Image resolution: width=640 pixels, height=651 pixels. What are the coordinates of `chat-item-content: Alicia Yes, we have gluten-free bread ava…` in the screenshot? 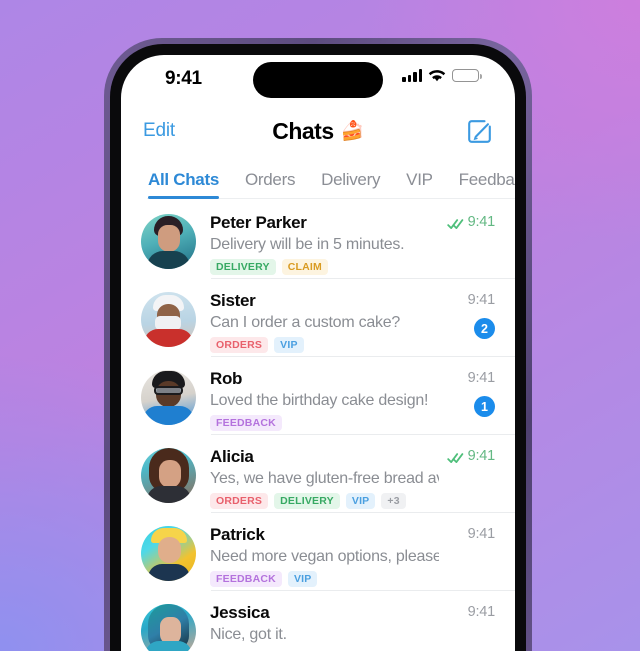 It's located at (317, 477).